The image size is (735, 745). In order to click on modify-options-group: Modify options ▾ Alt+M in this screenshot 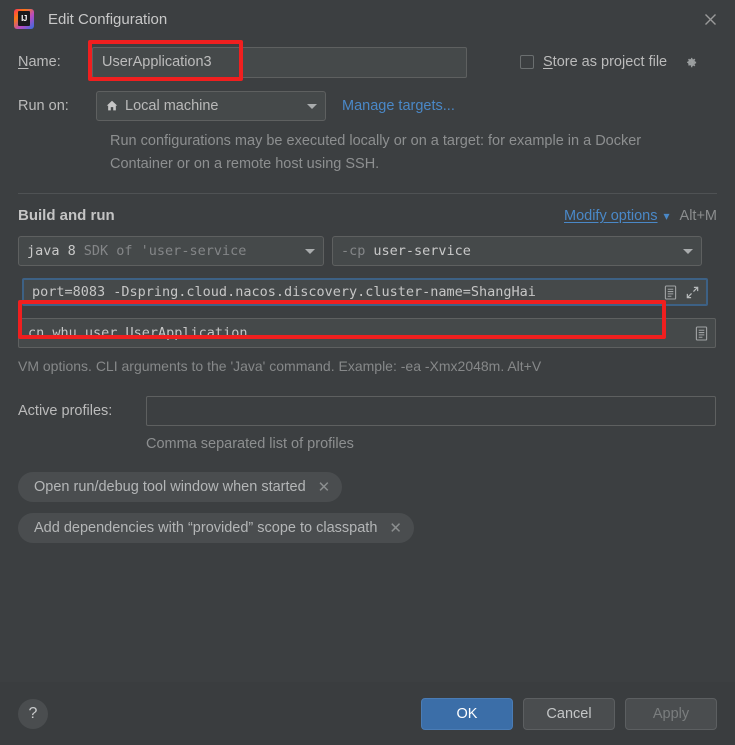, I will do `click(640, 216)`.